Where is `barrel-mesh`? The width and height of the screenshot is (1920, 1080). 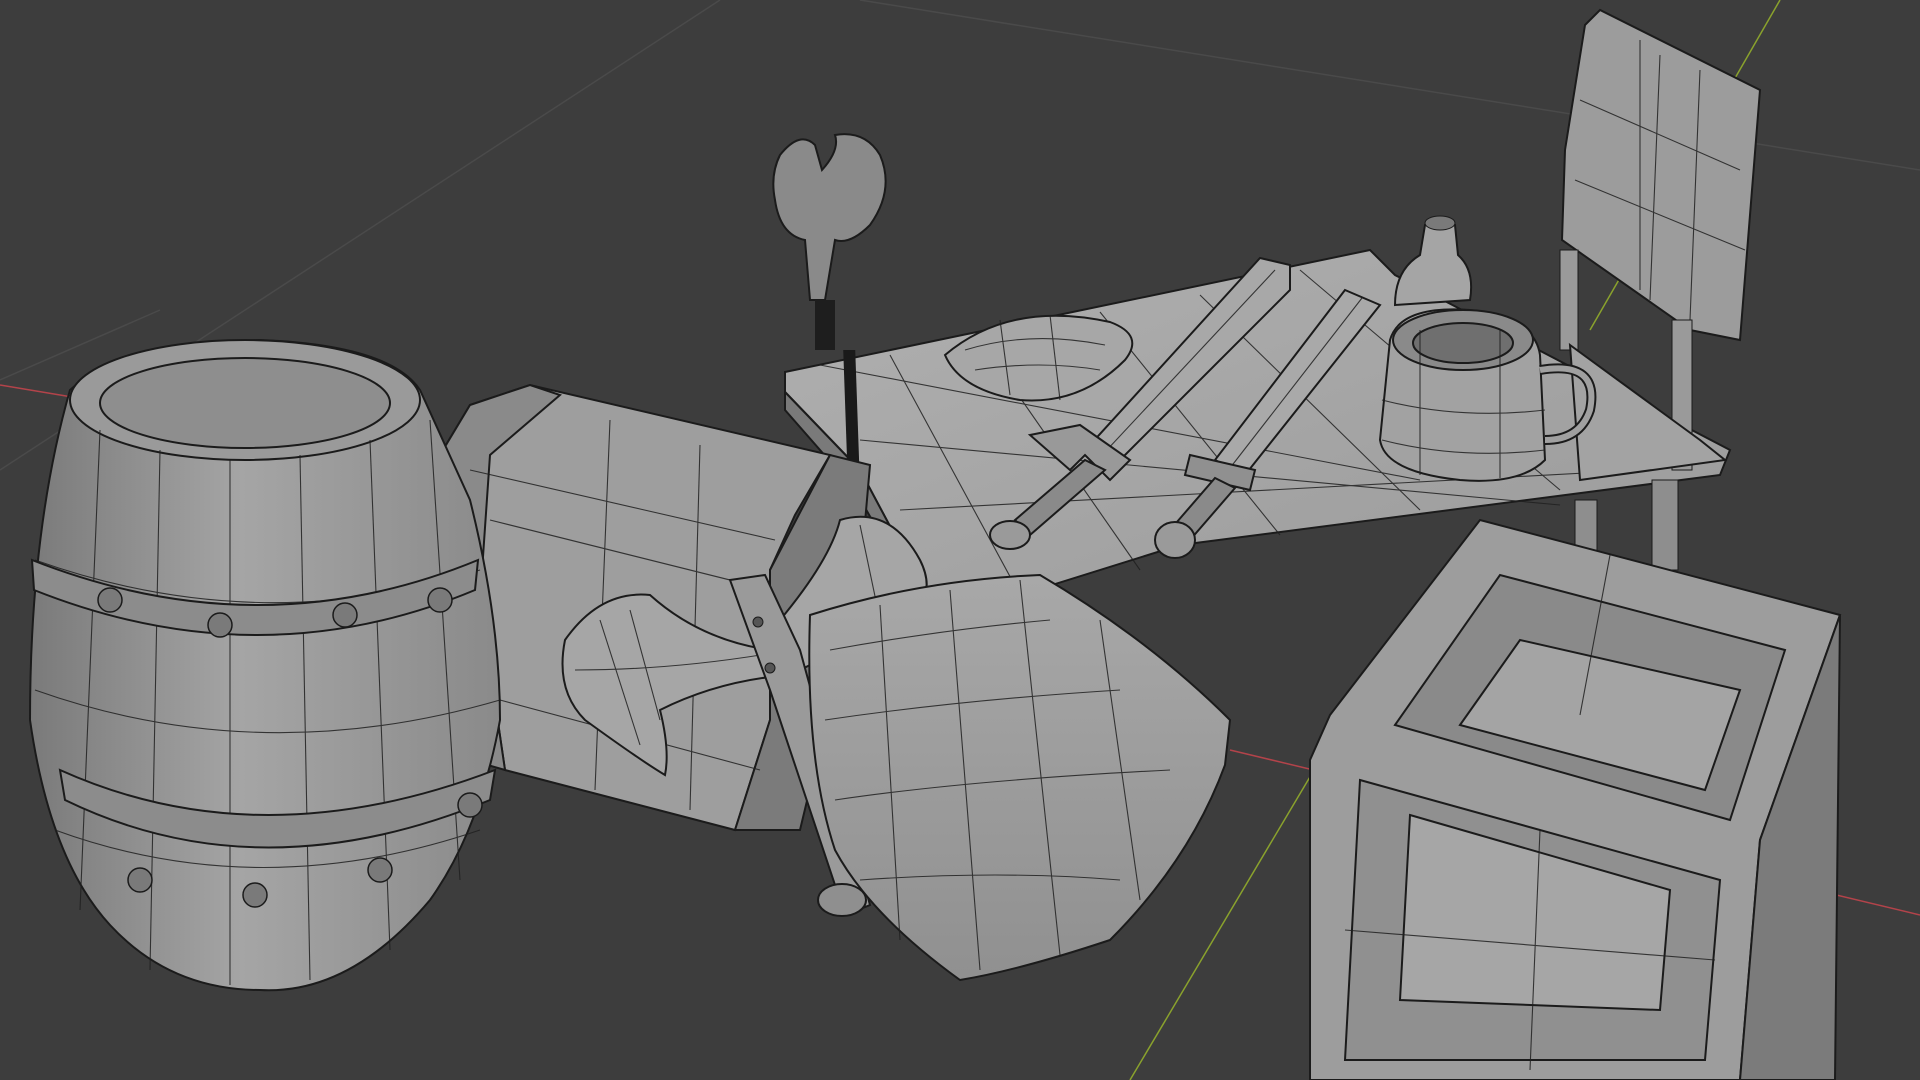
barrel-mesh is located at coordinates (265, 665).